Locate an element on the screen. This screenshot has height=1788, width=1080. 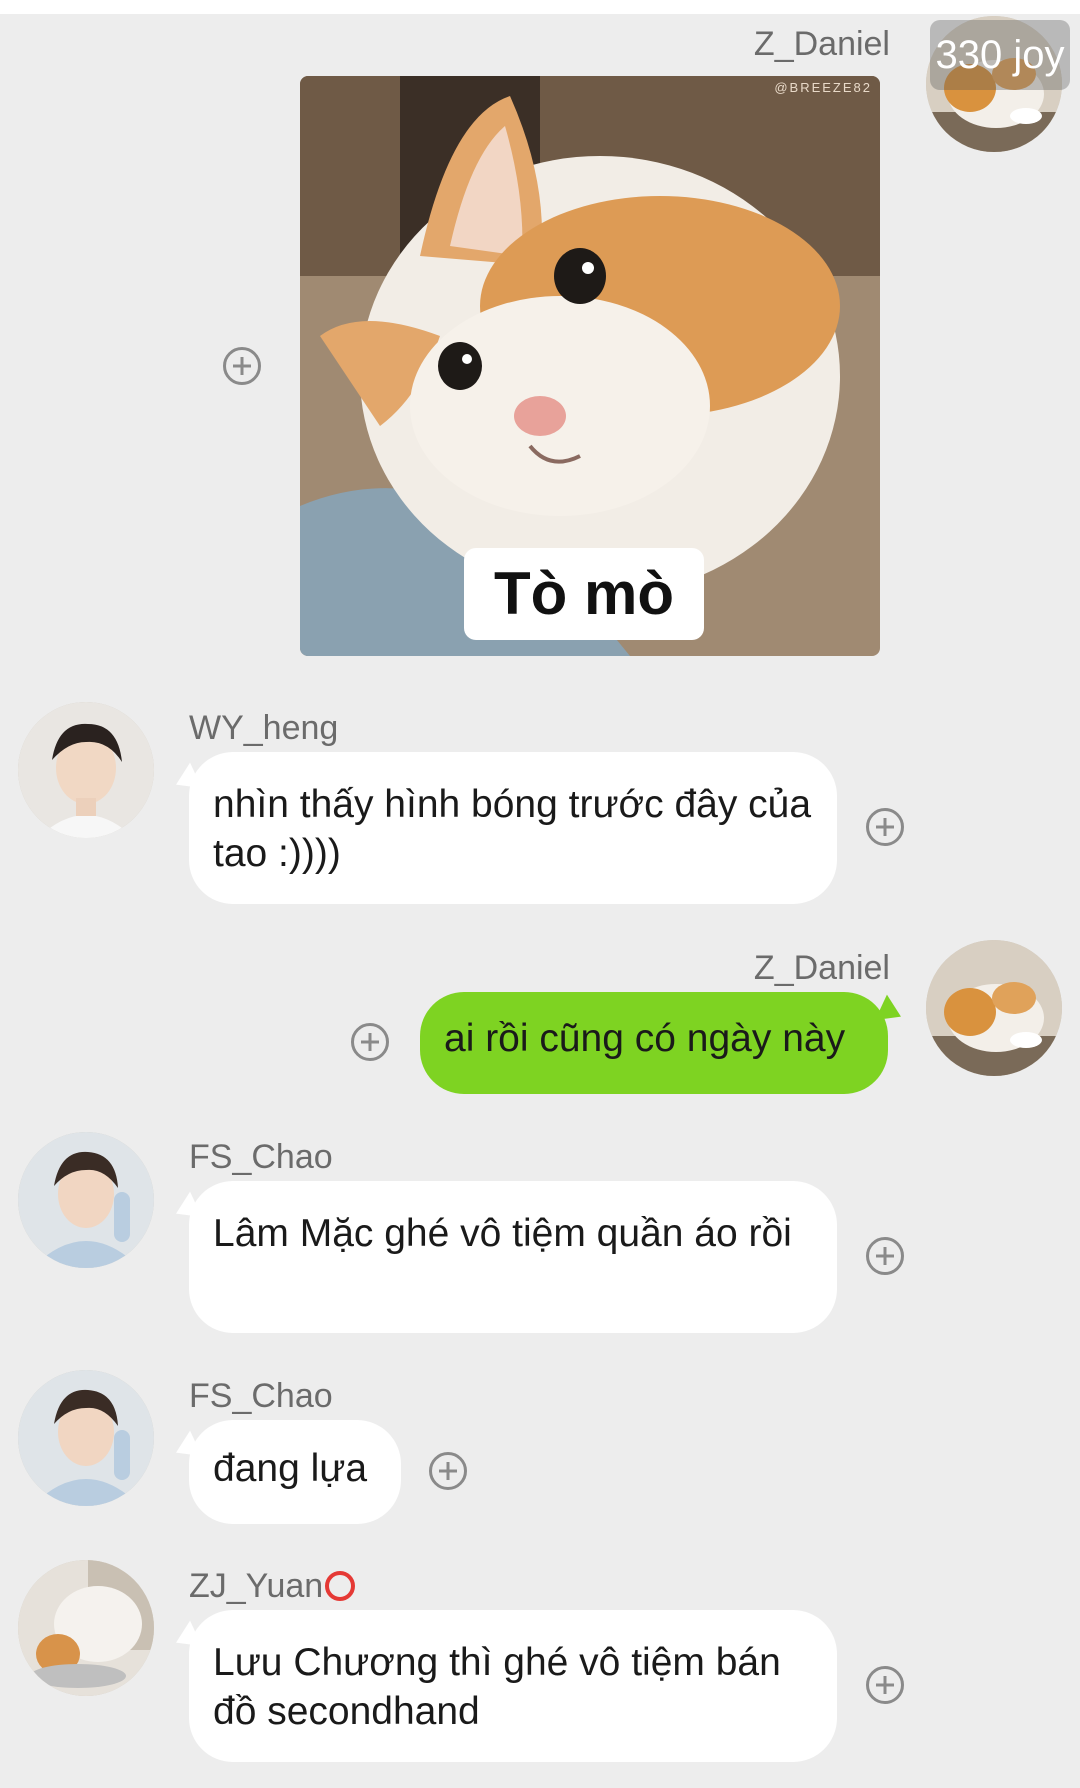
sticker-watermark: @BREEZE82 is located at coordinates (823, 87).